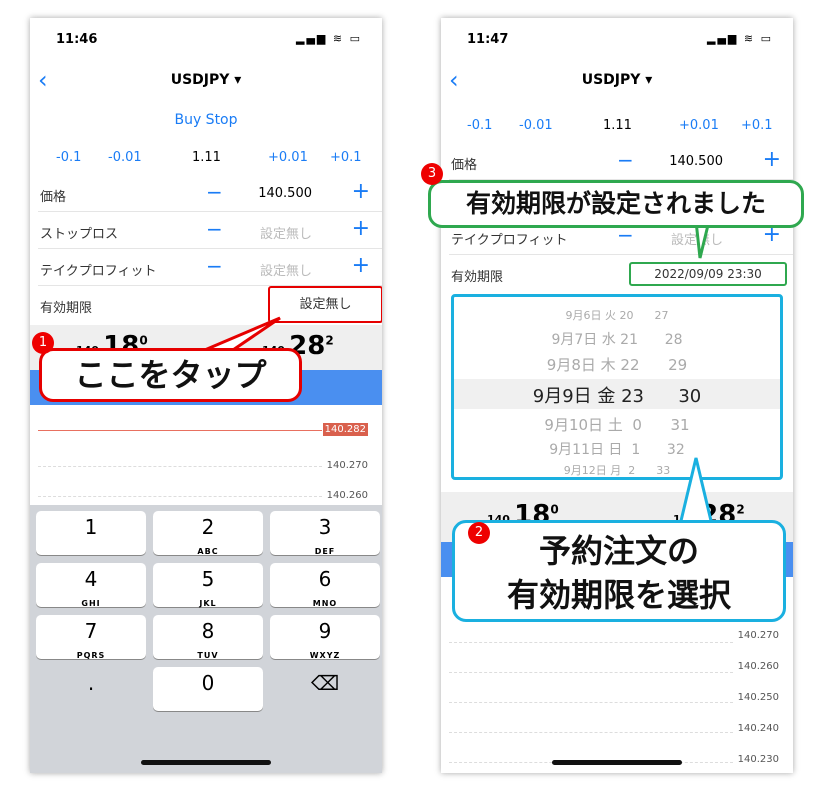 The width and height of the screenshot is (831, 801). What do you see at coordinates (43, 343) in the screenshot?
I see `step-badge-1: 1` at bounding box center [43, 343].